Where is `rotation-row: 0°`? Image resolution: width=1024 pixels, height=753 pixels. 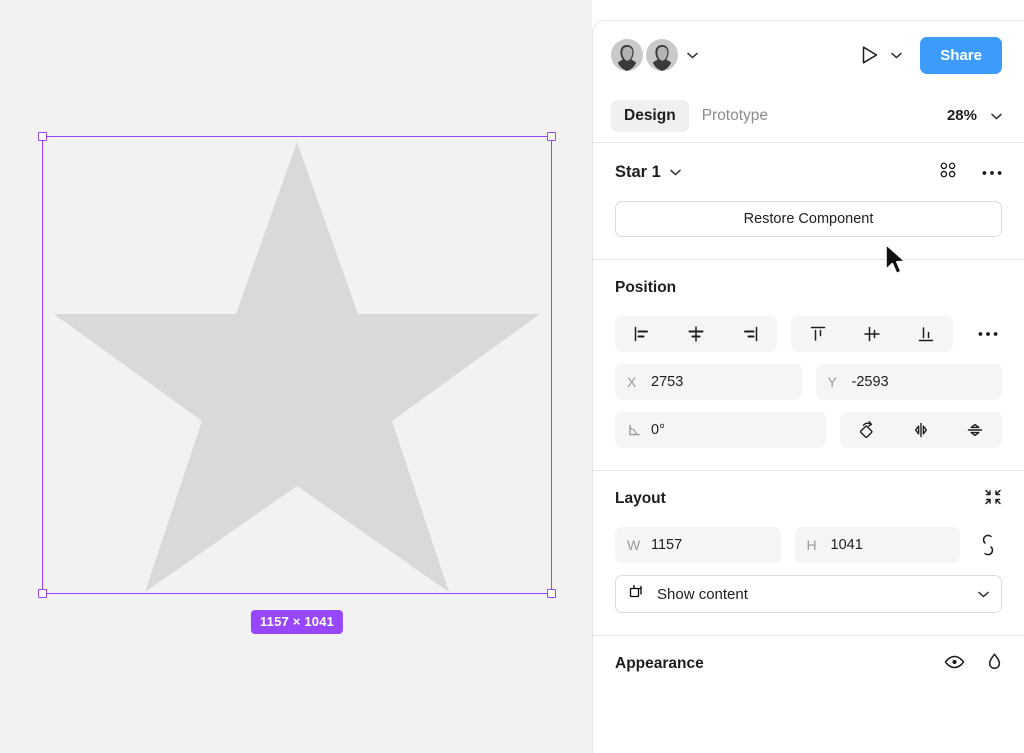
rotation-row: 0° is located at coordinates (808, 430).